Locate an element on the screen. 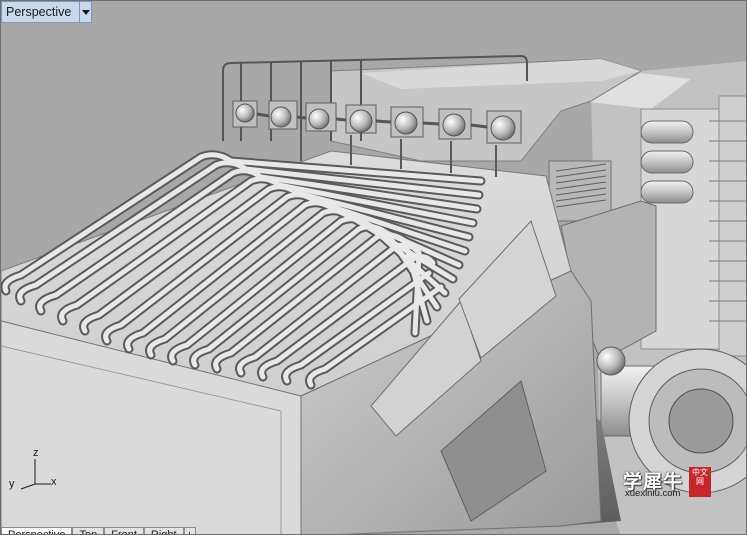  world-axis-gizmo: z y x is located at coordinates (37, 469).